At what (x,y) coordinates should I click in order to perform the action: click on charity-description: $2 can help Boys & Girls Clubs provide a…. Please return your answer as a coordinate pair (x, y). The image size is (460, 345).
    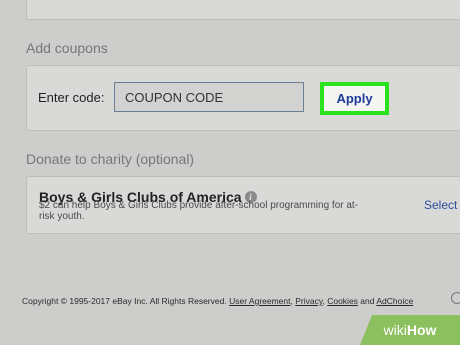
    Looking at the image, I should click on (199, 211).